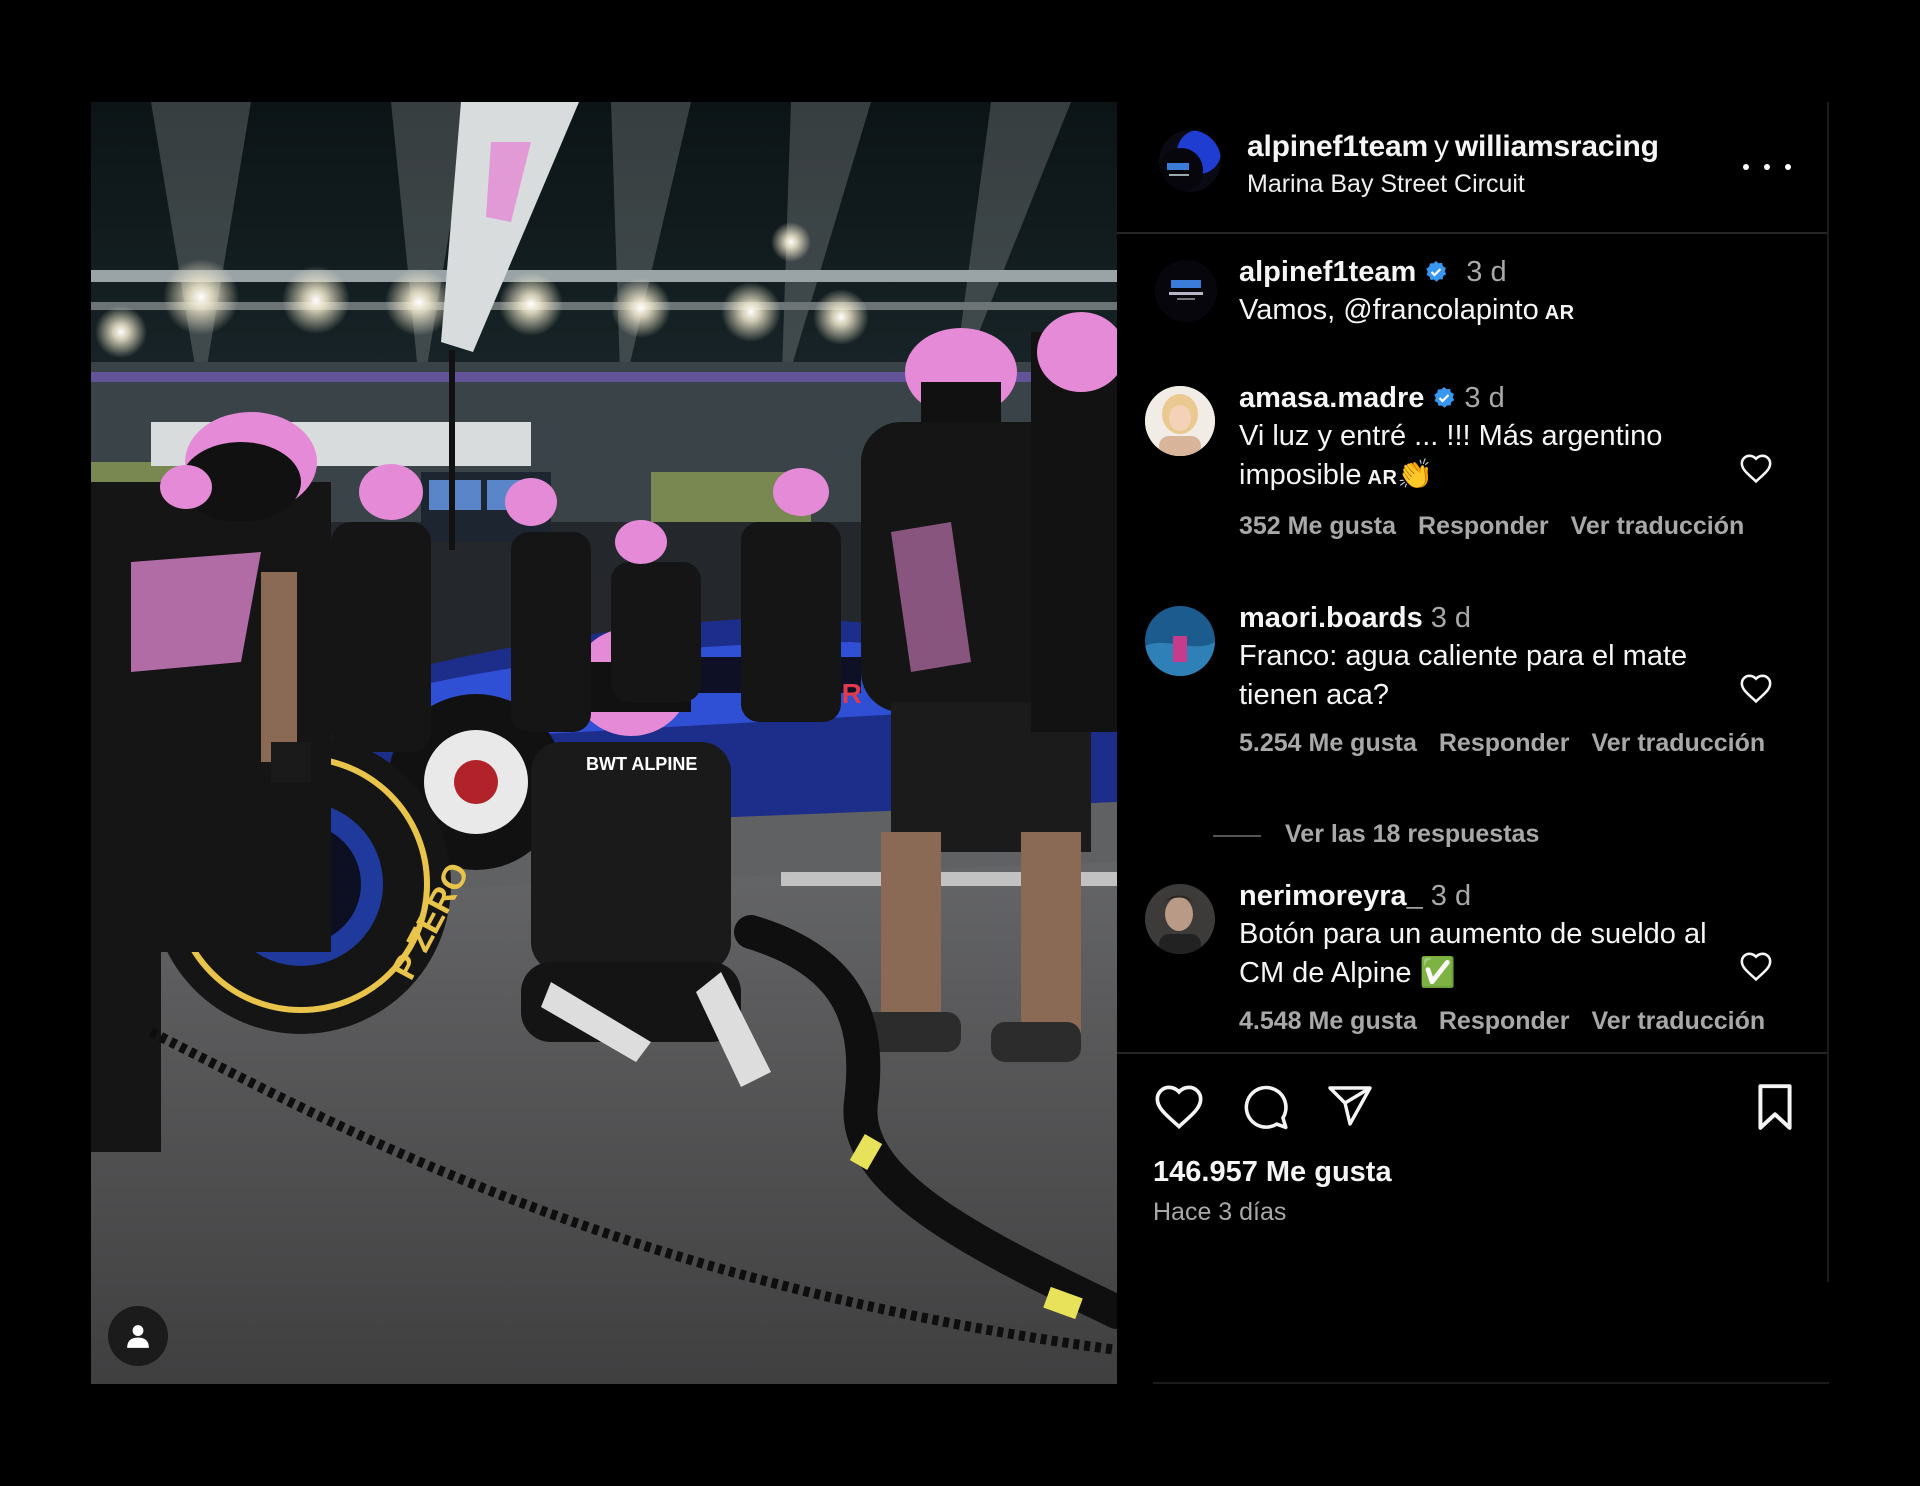  I want to click on view-replies-button: Ver las 18 respuestas, so click(1513, 837).